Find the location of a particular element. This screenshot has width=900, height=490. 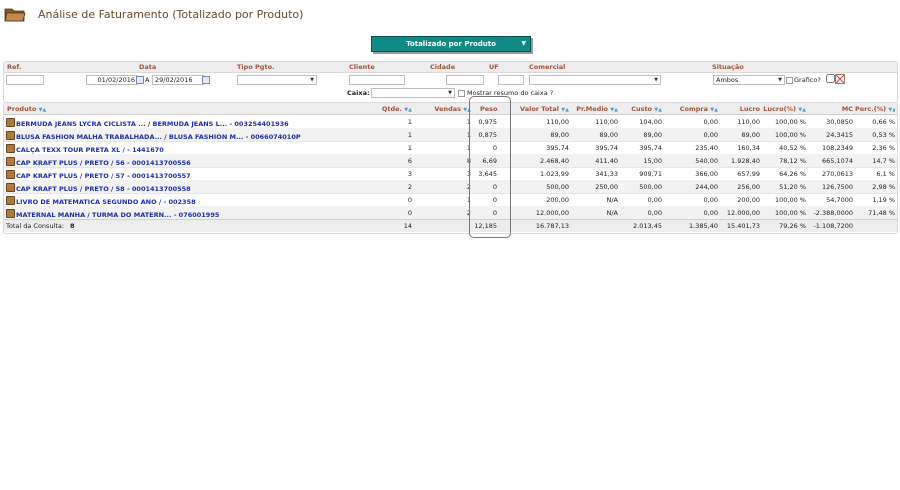

cell-compra: 540,00 is located at coordinates (706, 161).